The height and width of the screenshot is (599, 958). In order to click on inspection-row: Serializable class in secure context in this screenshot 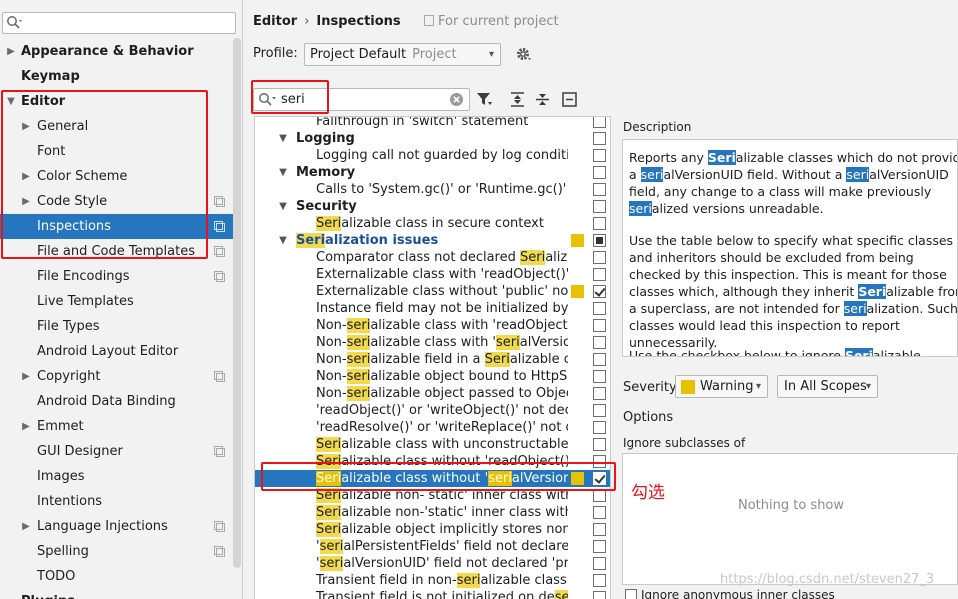, I will do `click(432, 223)`.